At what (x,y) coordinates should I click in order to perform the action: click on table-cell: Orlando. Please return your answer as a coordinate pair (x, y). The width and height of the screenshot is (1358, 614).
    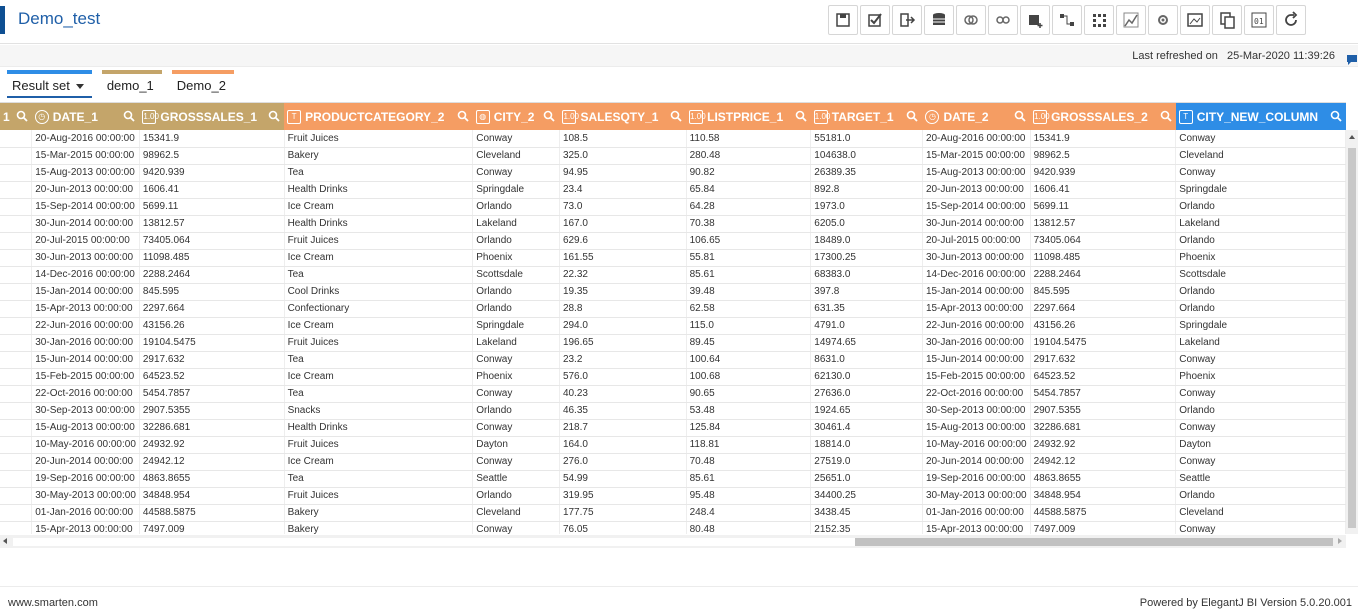
    Looking at the image, I should click on (1260, 241).